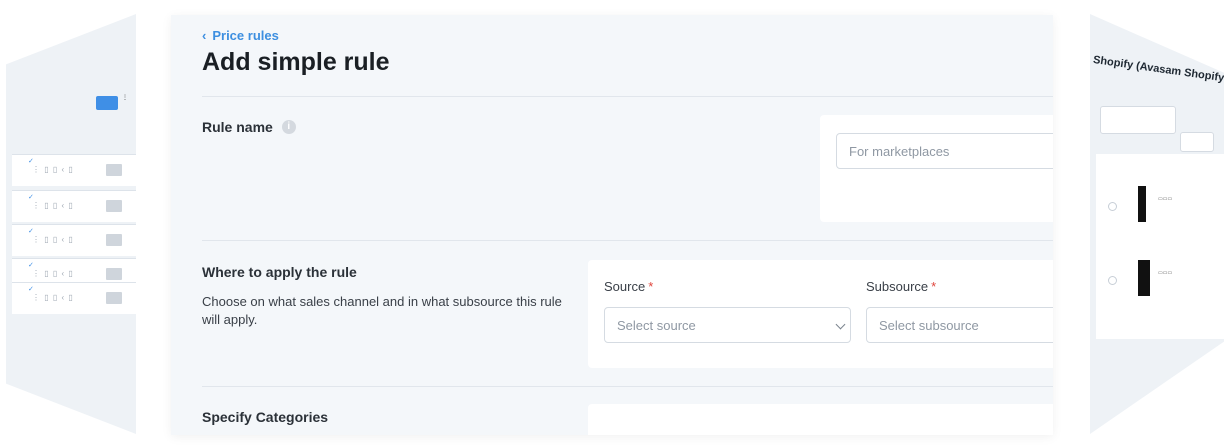  Describe the element at coordinates (296, 62) in the screenshot. I see `page-title: Add simple rule` at that location.